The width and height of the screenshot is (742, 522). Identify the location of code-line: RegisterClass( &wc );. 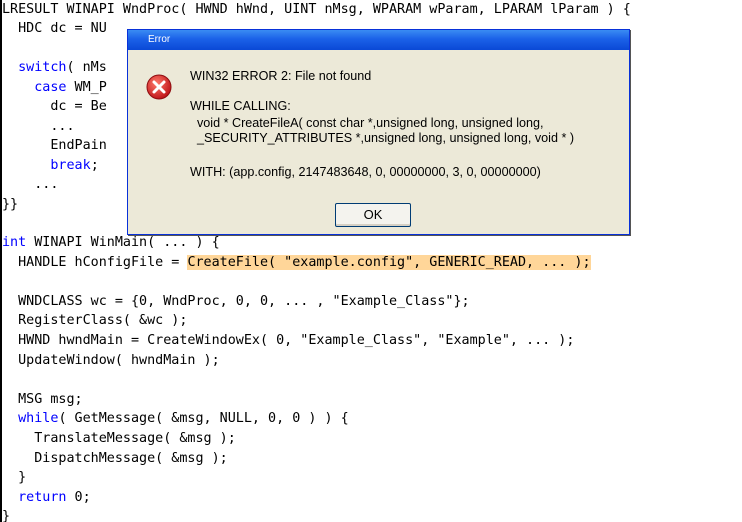
(94, 321).